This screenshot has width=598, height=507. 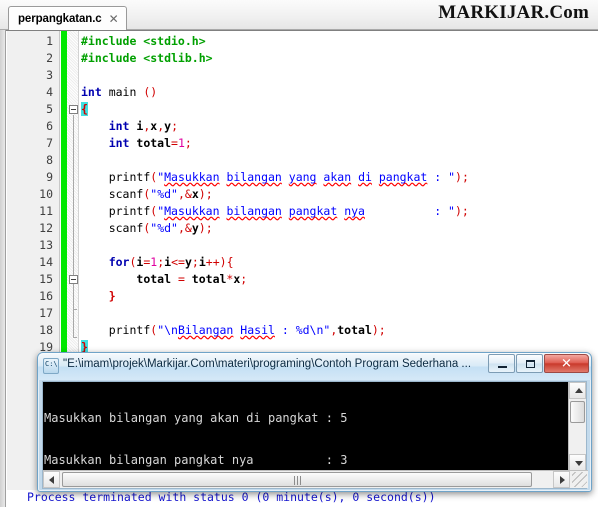 What do you see at coordinates (60, 18) in the screenshot?
I see `tab-label: perpangkatan.c` at bounding box center [60, 18].